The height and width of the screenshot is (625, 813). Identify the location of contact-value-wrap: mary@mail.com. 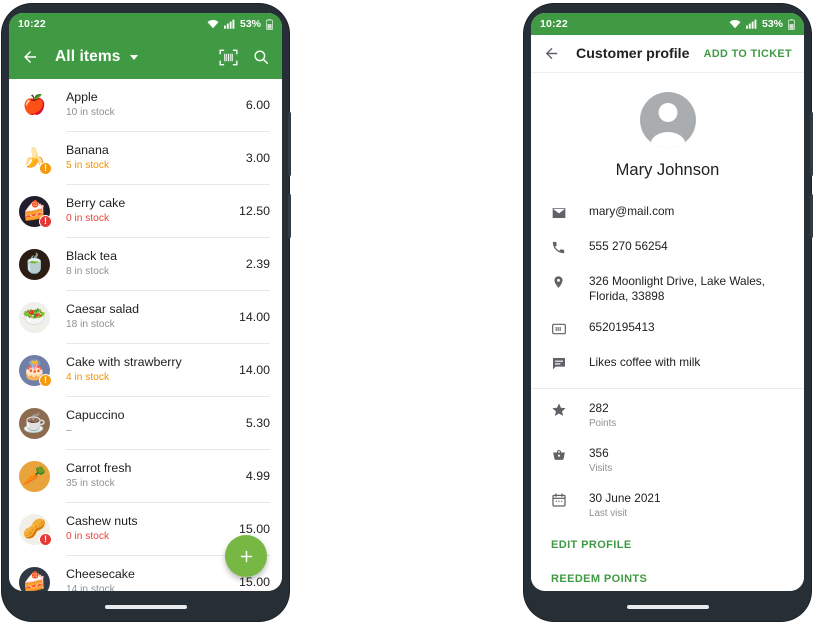
(696, 211).